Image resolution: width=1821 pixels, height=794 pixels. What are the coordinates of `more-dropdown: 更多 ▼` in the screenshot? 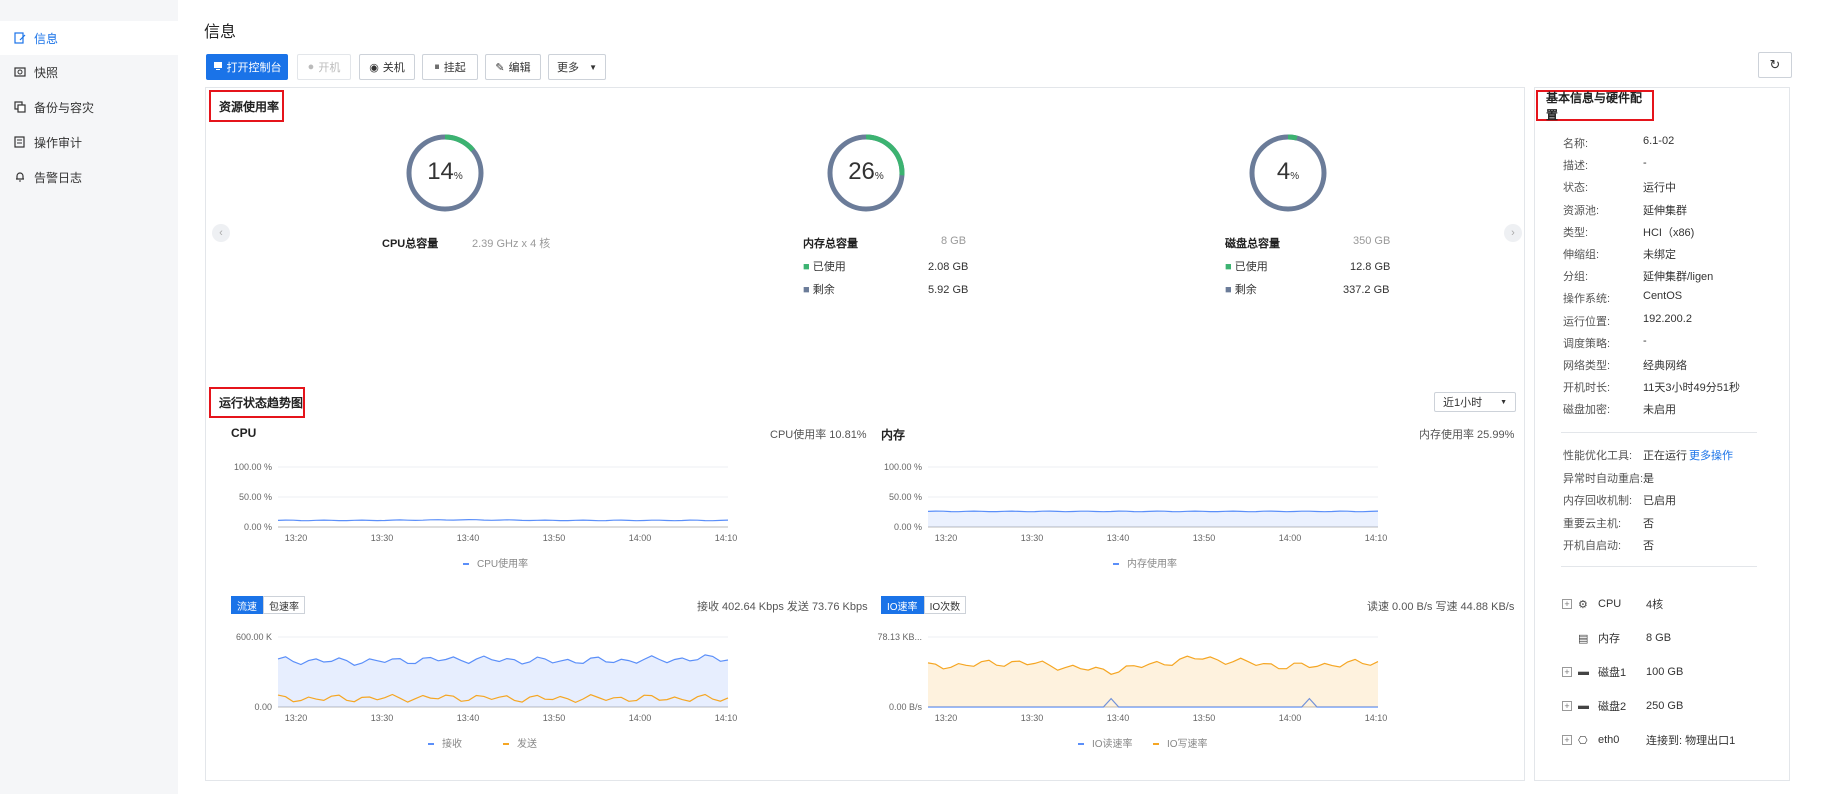 It's located at (577, 67).